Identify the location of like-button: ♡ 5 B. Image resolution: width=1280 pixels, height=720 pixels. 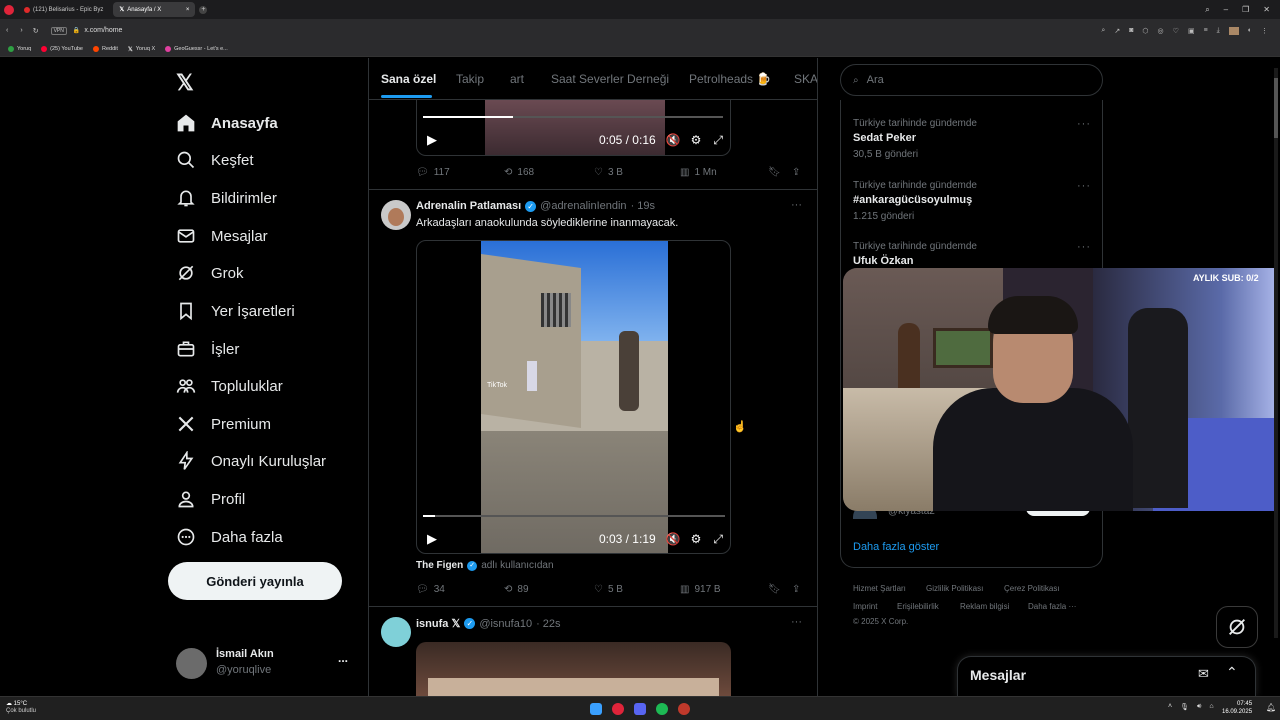
(637, 589).